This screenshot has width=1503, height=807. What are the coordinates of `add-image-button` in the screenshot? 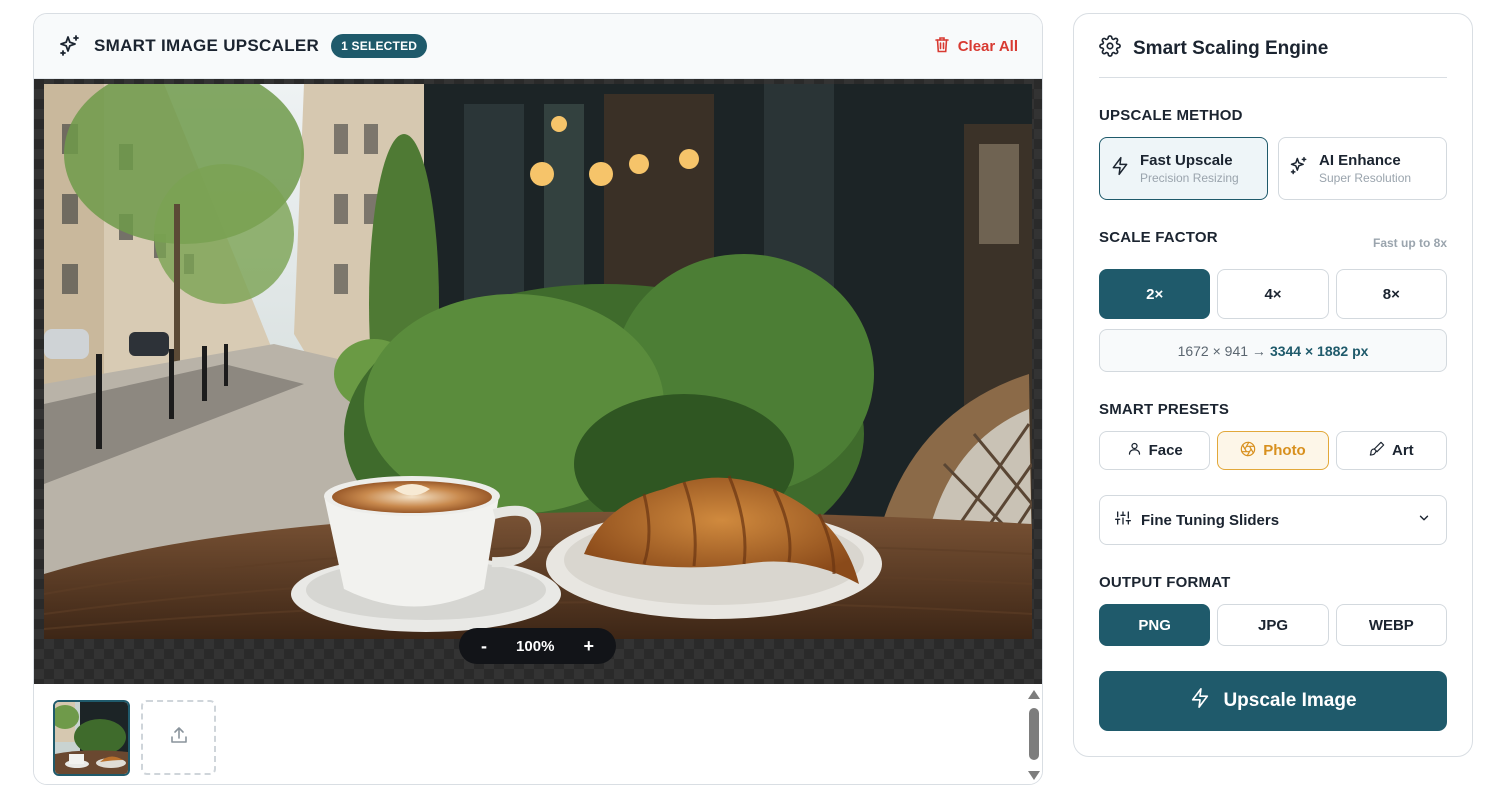 It's located at (178, 737).